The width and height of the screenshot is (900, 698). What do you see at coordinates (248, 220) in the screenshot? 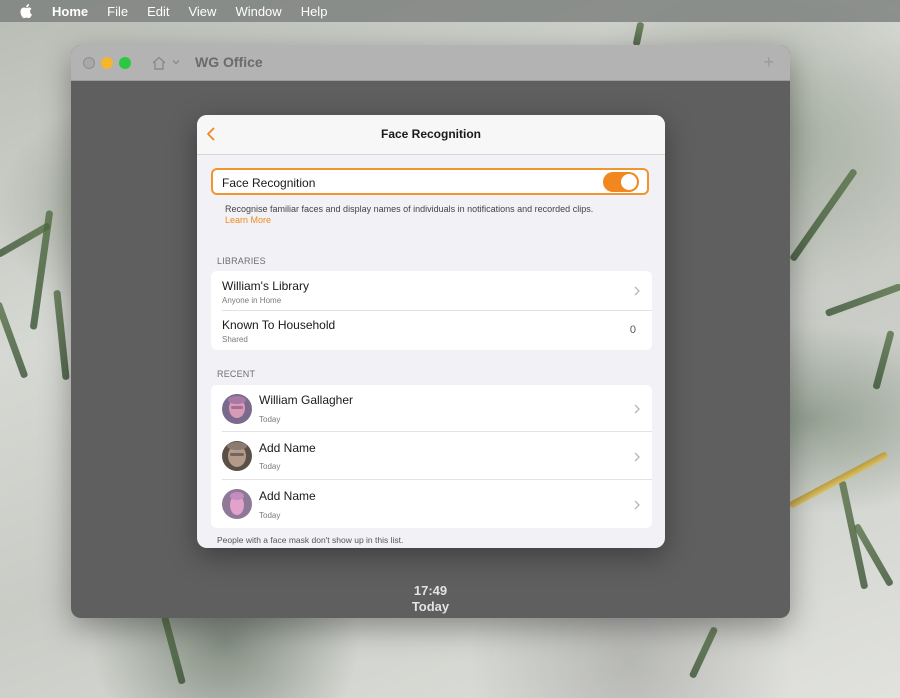
I see `learn-more-link: Learn More` at bounding box center [248, 220].